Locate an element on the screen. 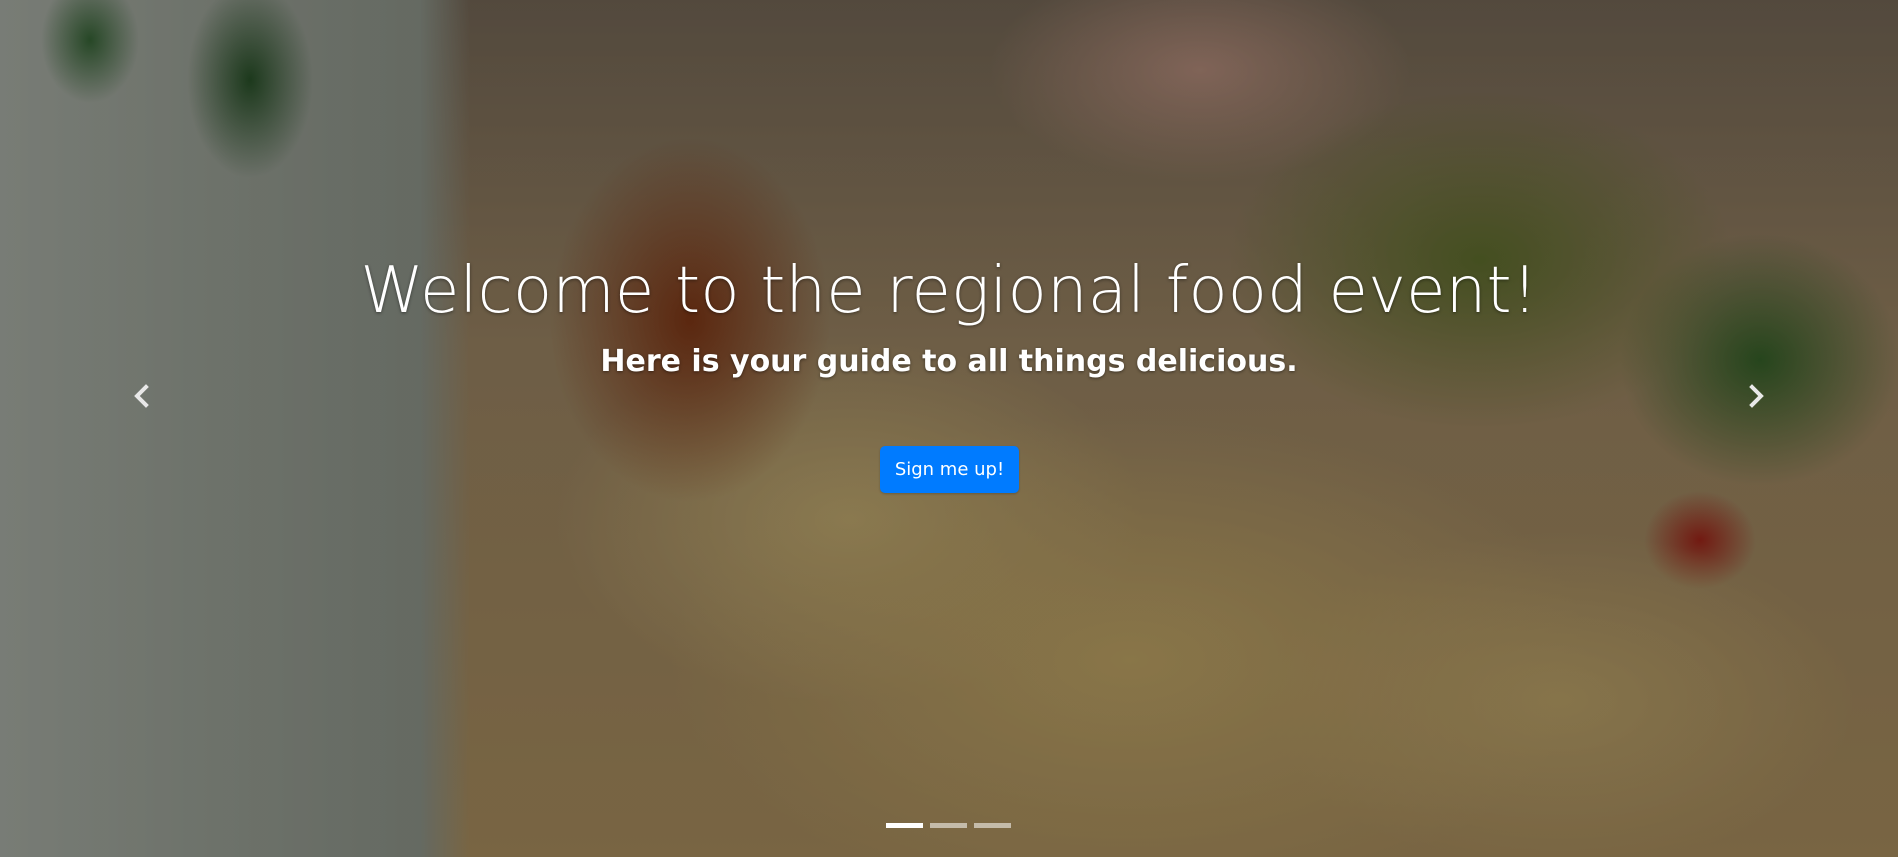 This screenshot has width=1898, height=857. carousel-prev-button is located at coordinates (142, 396).